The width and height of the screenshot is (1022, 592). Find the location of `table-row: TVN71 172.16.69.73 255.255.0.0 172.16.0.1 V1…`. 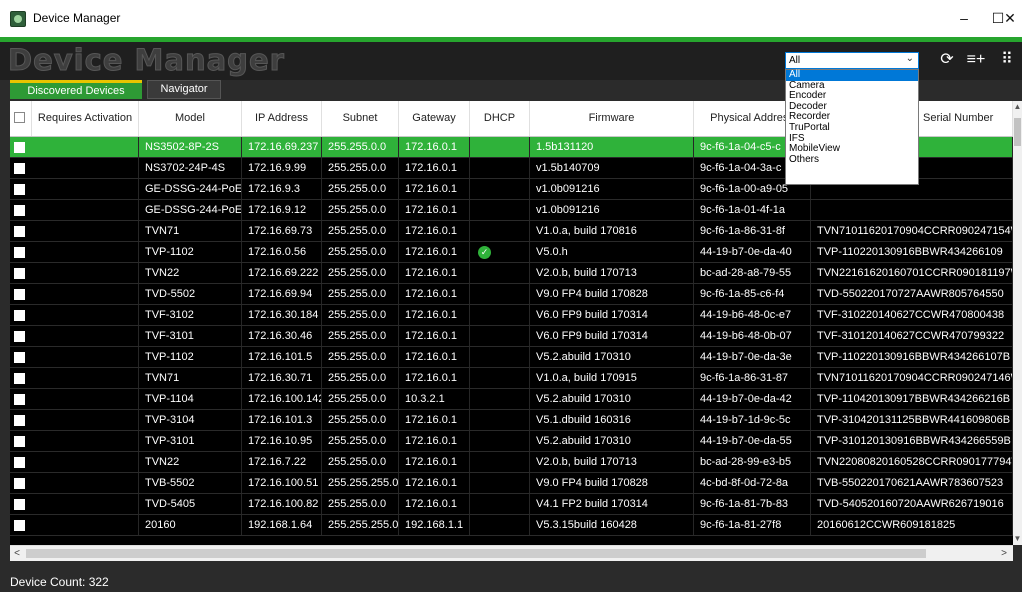

table-row: TVN71 172.16.69.73 255.255.0.0 172.16.0.1 V1… is located at coordinates (511, 231).